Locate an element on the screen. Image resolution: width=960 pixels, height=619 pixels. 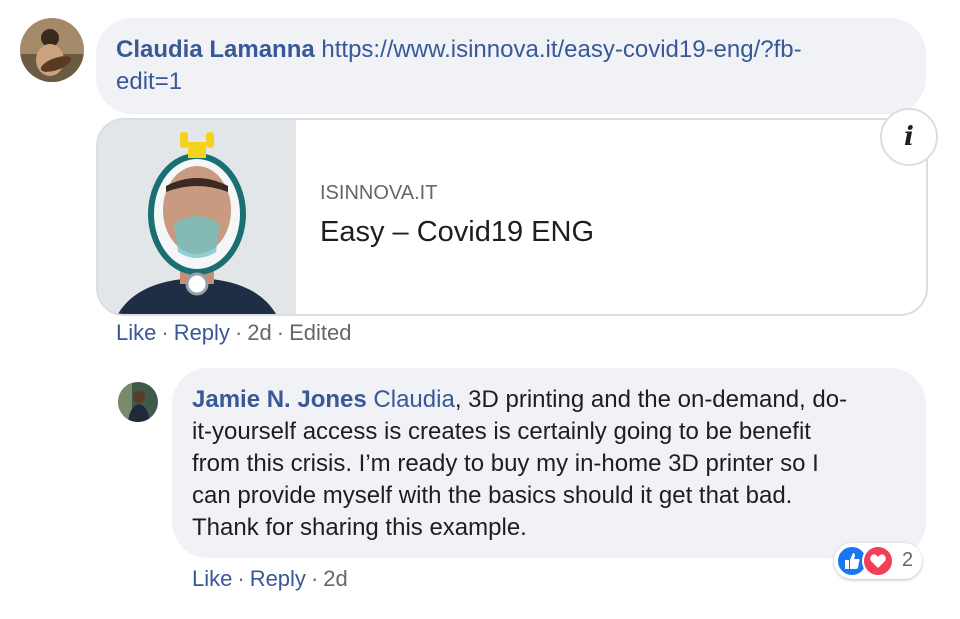
reply-author: Jamie N. Jones is located at coordinates (279, 399).